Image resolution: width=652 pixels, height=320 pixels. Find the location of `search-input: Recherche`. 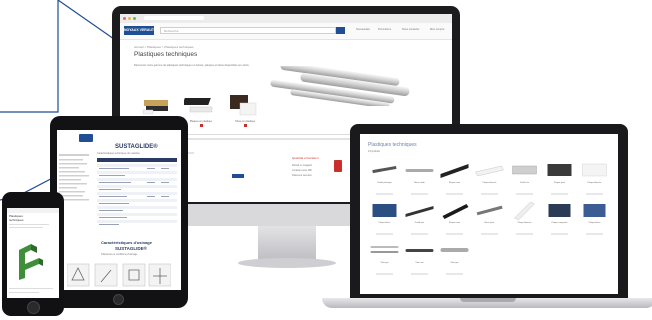

search-input: Recherche is located at coordinates (248, 30).